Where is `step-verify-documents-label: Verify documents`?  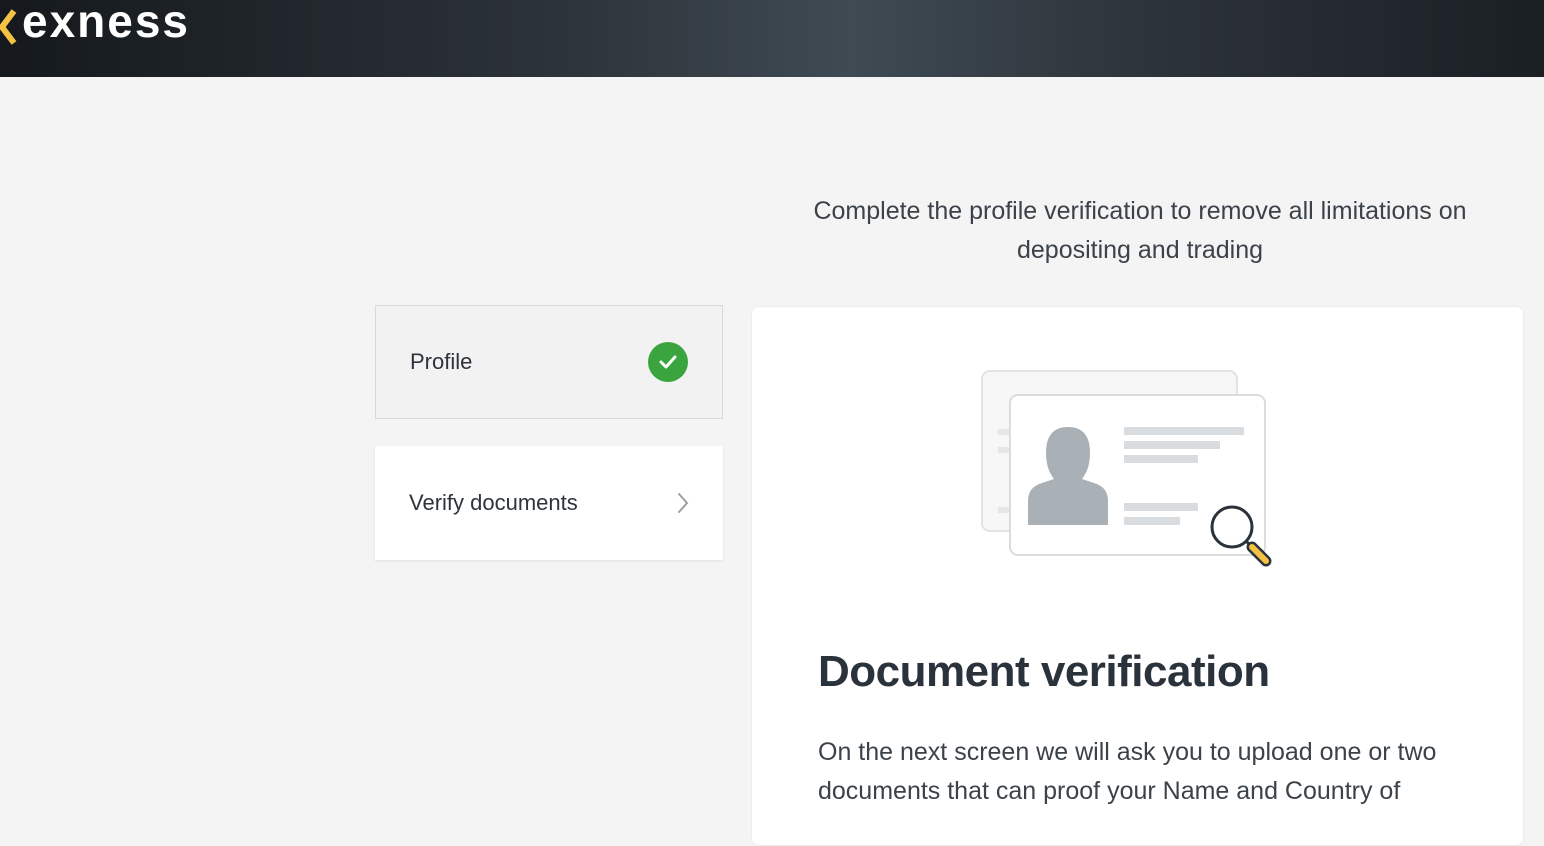
step-verify-documents-label: Verify documents is located at coordinates (493, 502).